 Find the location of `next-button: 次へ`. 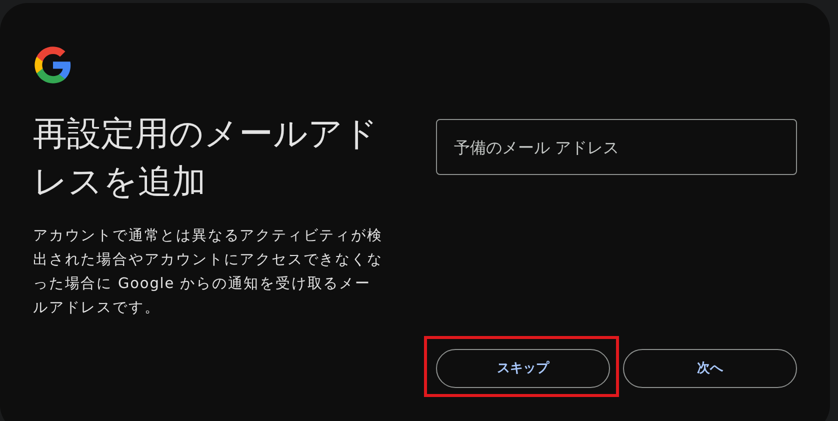

next-button: 次へ is located at coordinates (710, 368).